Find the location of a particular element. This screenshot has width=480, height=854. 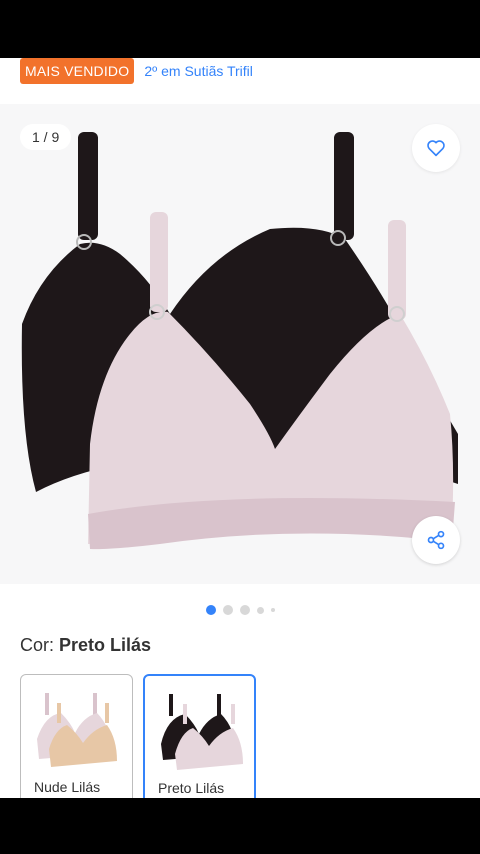

color-label: Cor: is located at coordinates (37, 645).